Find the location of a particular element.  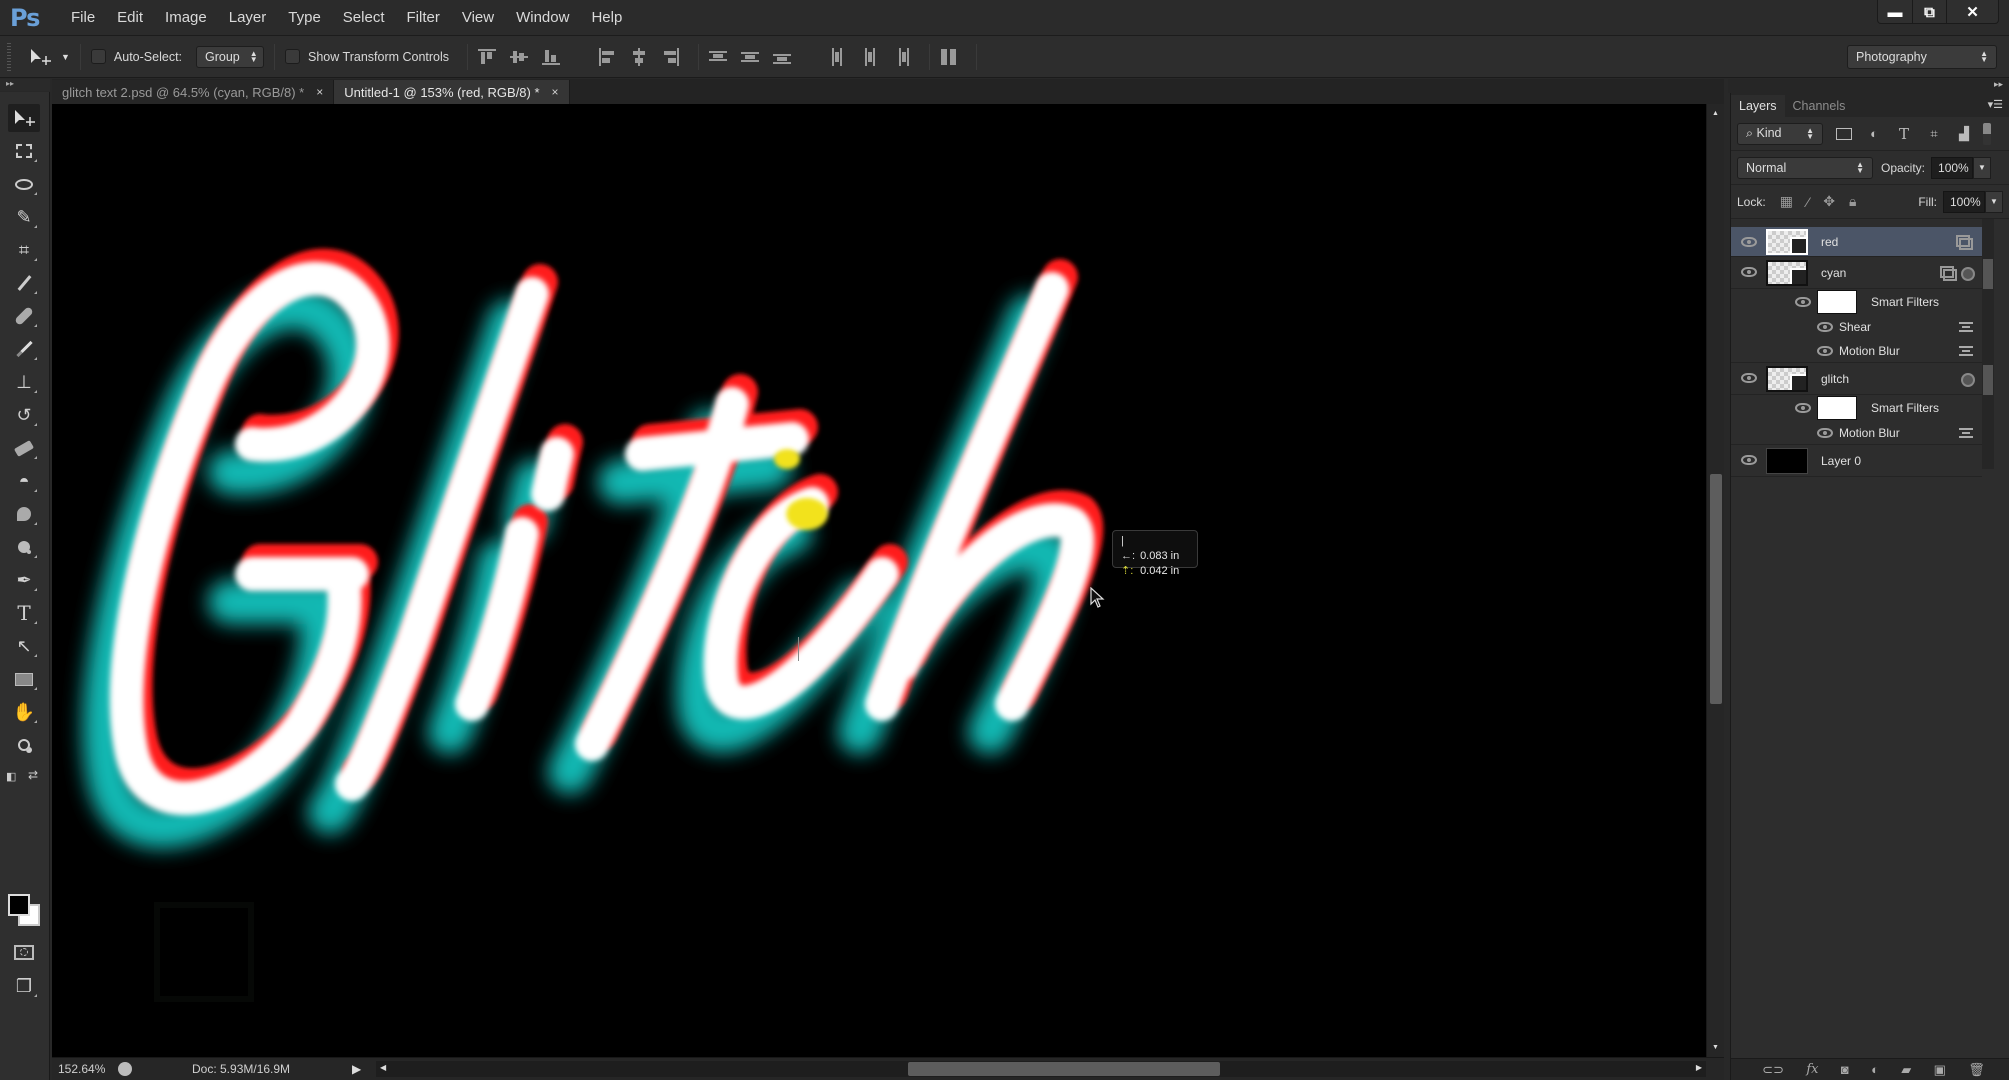

add-layer-style-icon: fx is located at coordinates (1812, 1069).